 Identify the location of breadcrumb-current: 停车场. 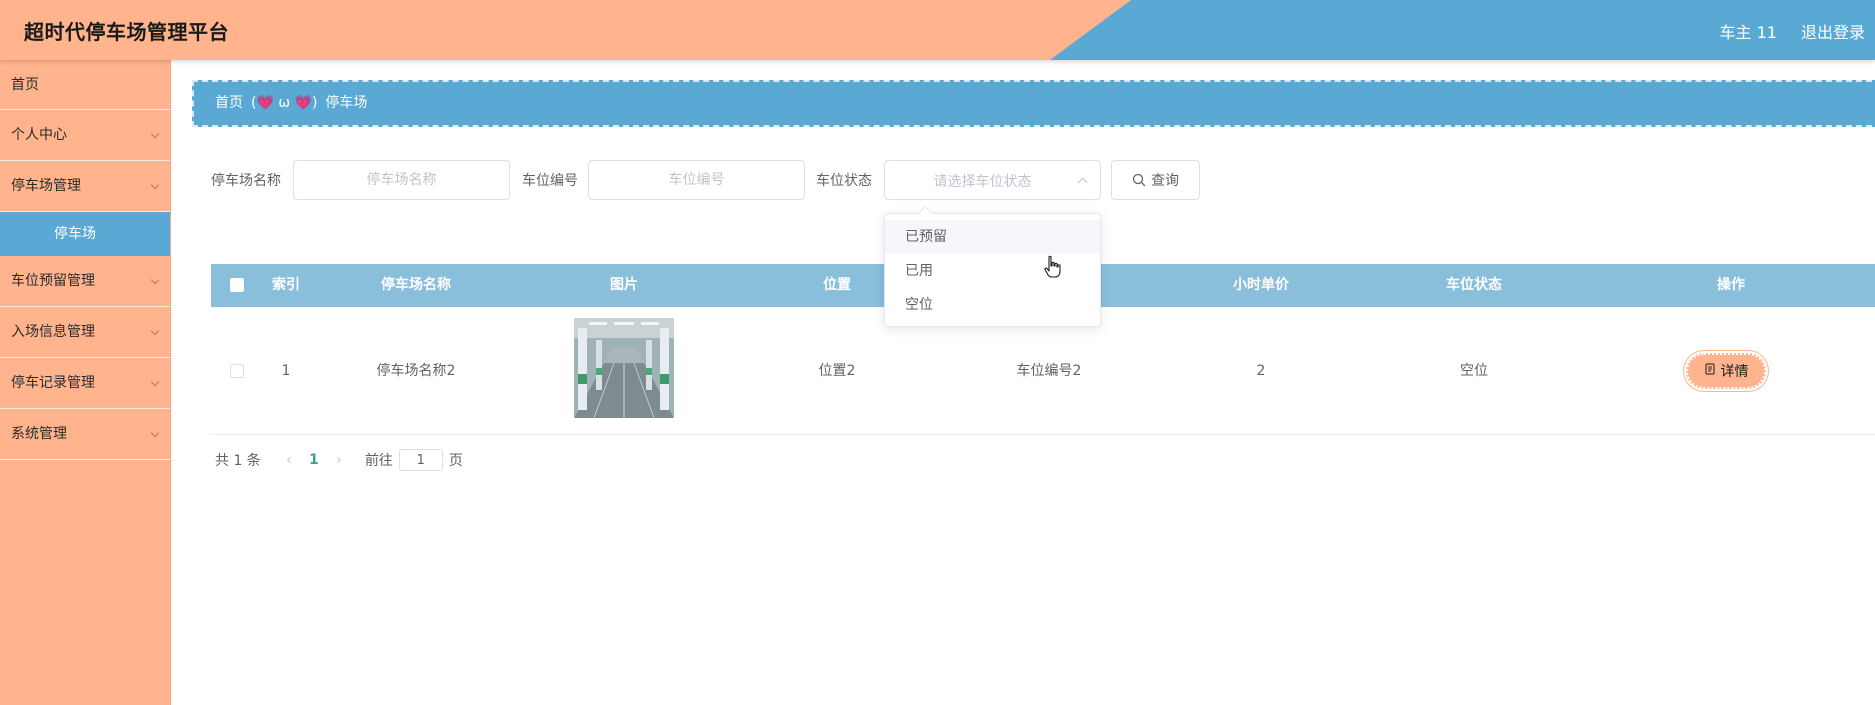
(346, 103).